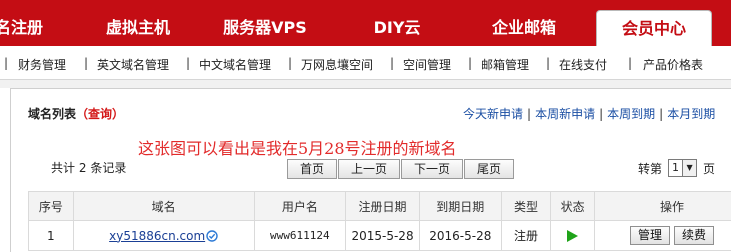 This screenshot has width=731, height=252. I want to click on row-username: www611124, so click(300, 235).